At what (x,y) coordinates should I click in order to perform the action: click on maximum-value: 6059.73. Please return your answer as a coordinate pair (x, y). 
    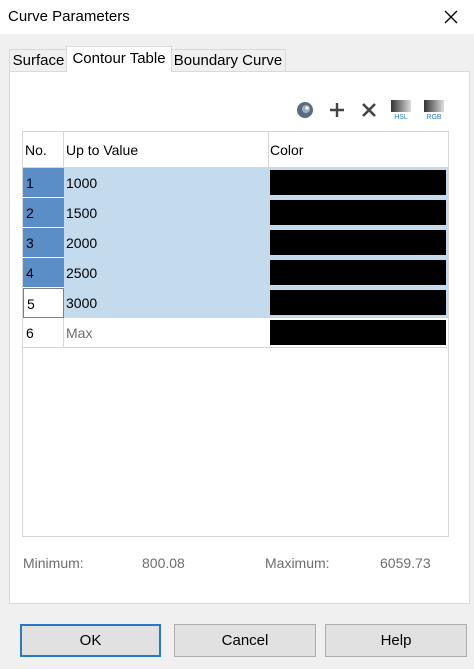
    Looking at the image, I should click on (405, 563).